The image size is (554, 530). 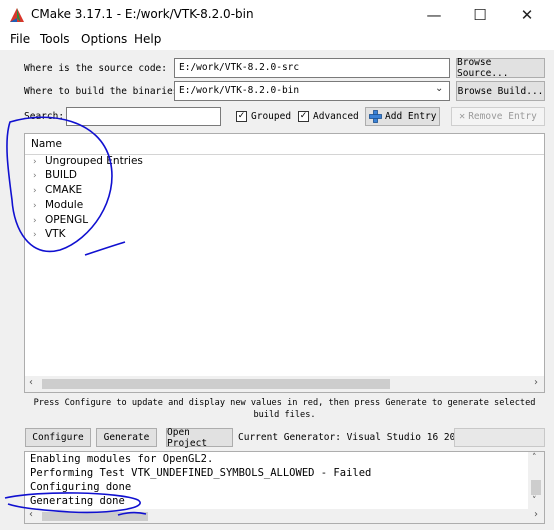 What do you see at coordinates (72, 503) in the screenshot?
I see `log-circle-annotation` at bounding box center [72, 503].